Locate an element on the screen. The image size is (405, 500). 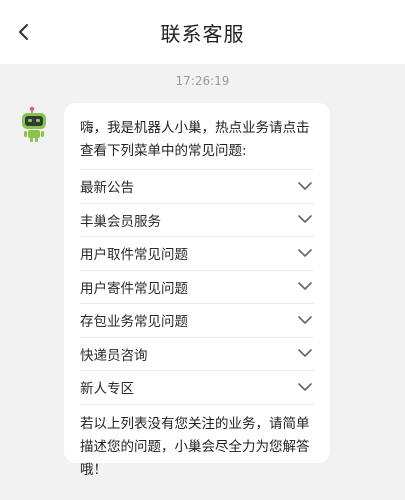
chevron-left-icon is located at coordinates (23, 32).